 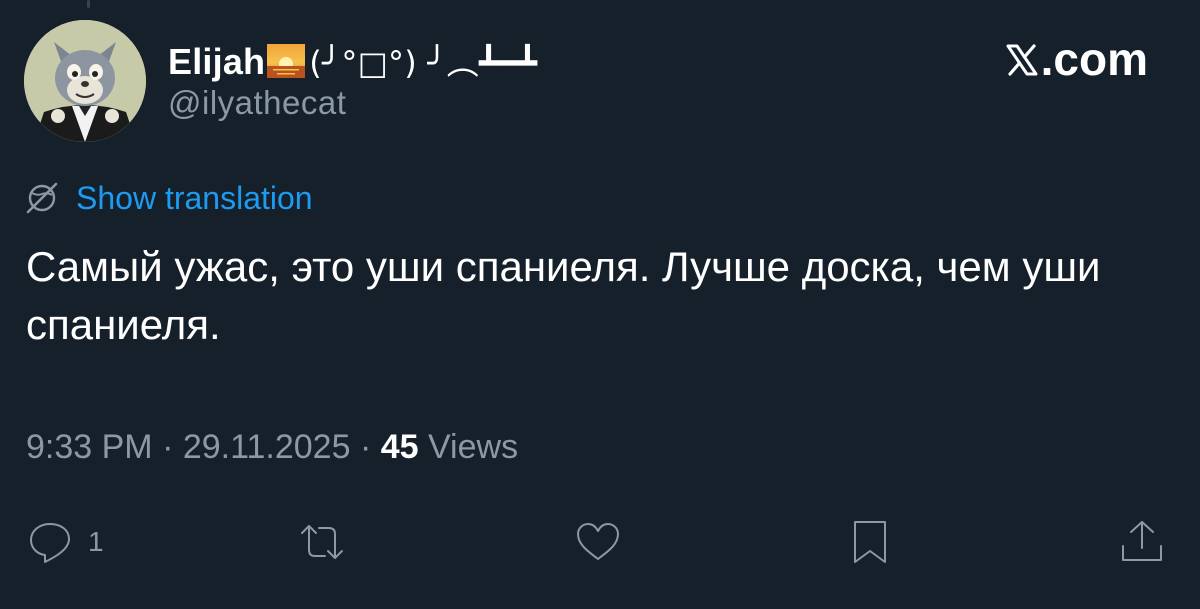 I want to click on reply-button: 1, so click(x=65, y=542).